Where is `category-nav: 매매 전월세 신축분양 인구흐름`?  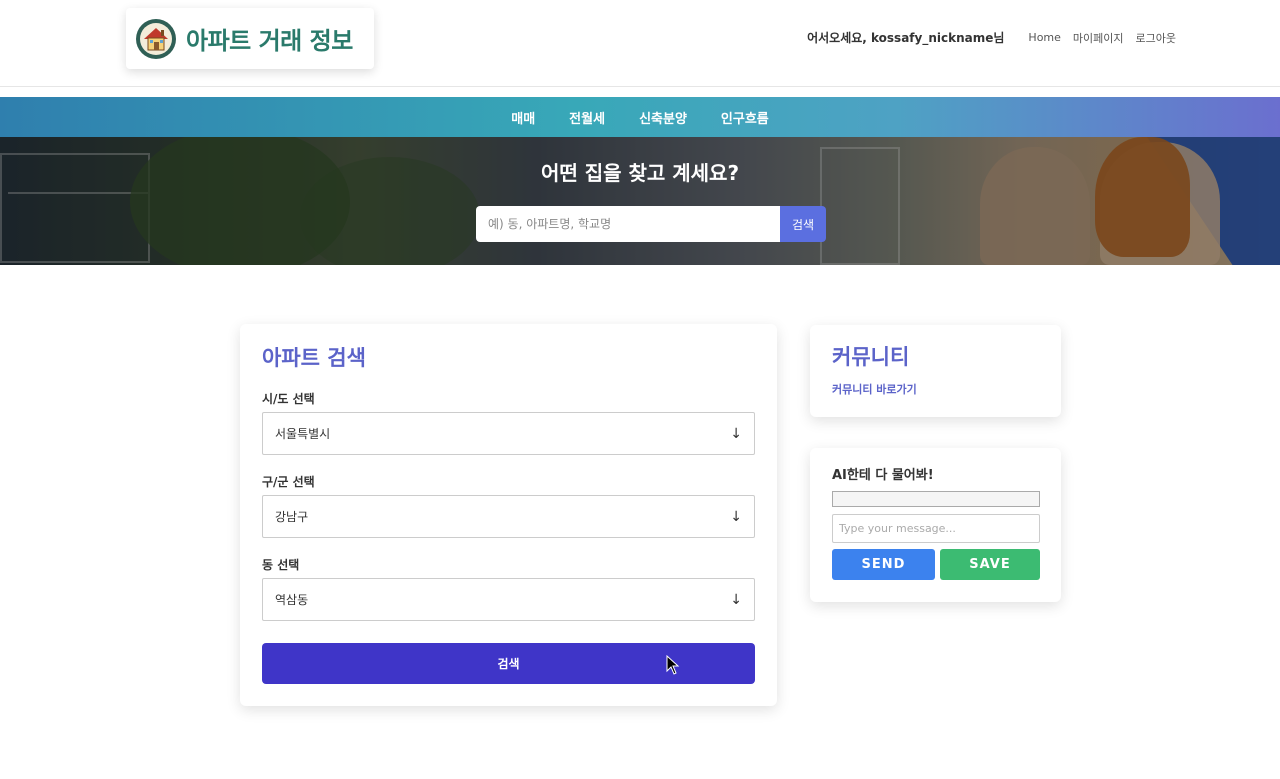
category-nav: 매매 전월세 신축분양 인구흐름 is located at coordinates (640, 117).